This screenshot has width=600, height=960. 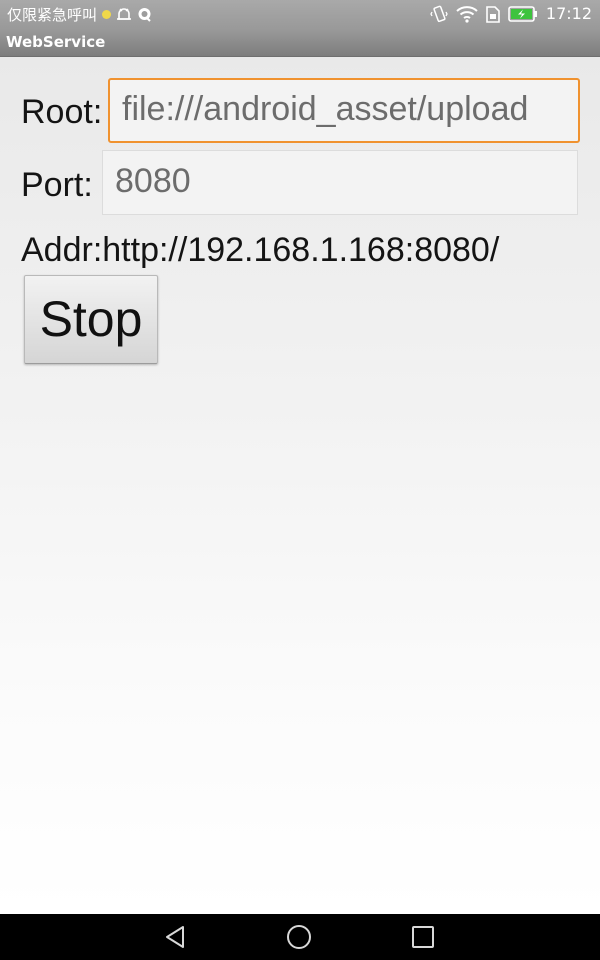 I want to click on vibrate-icon, so click(x=439, y=14).